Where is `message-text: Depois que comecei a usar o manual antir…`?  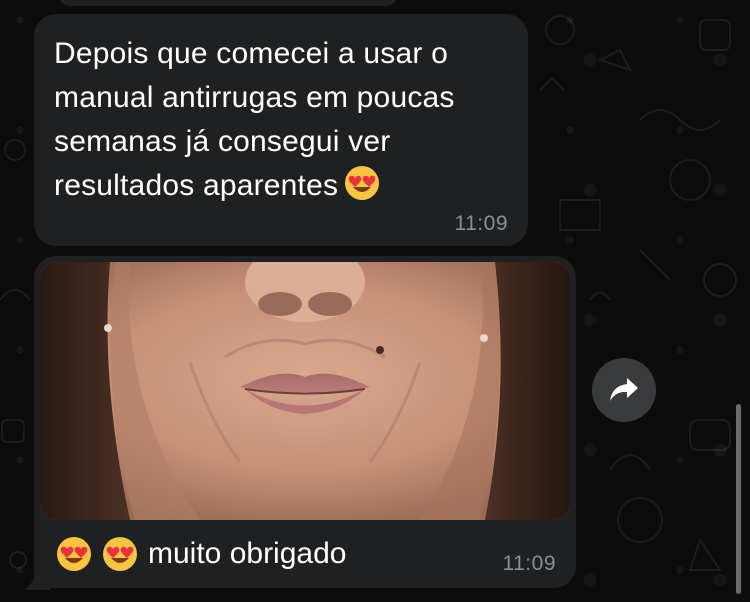
message-text: Depois que comecei a usar o manual antir… is located at coordinates (254, 119).